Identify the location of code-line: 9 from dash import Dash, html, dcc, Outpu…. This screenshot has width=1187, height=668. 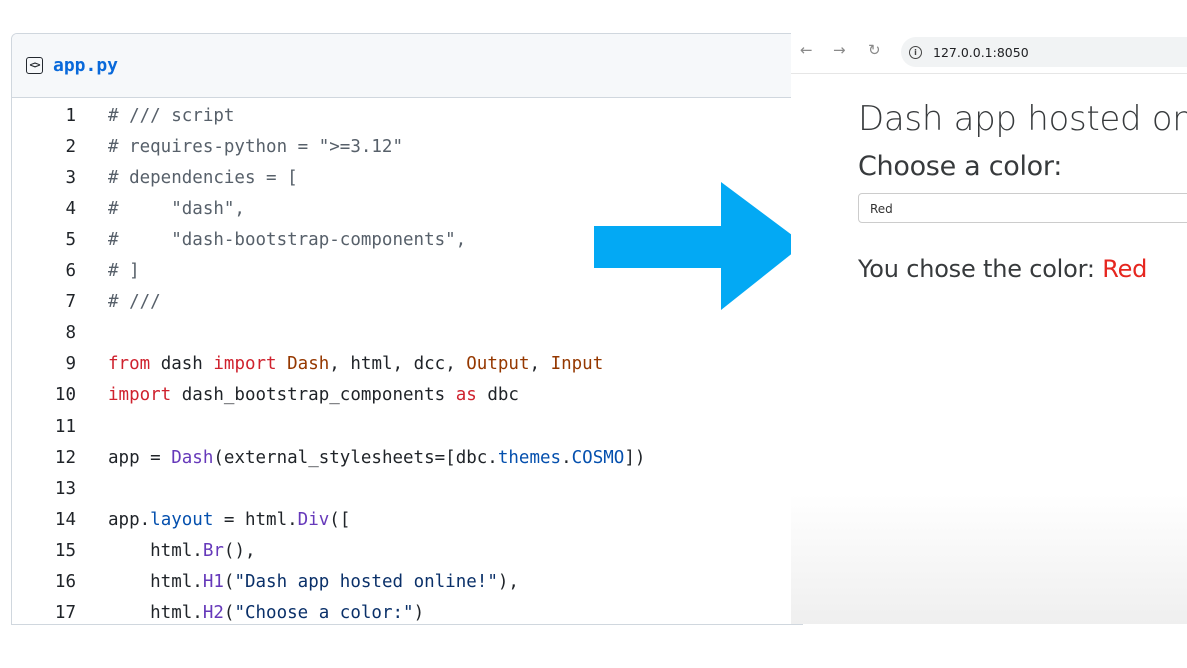
(307, 364).